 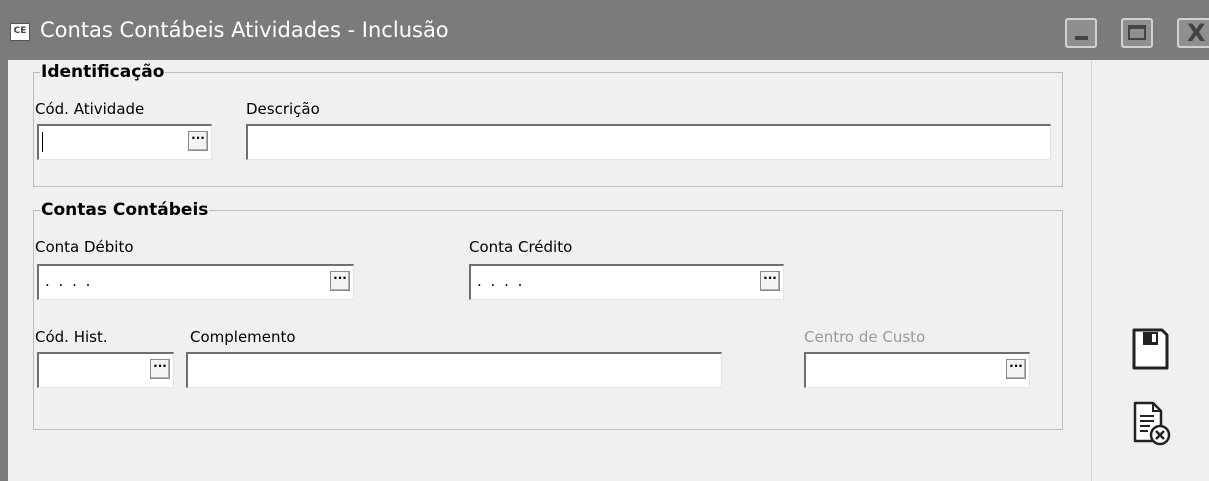 What do you see at coordinates (42, 142) in the screenshot?
I see `text-caret` at bounding box center [42, 142].